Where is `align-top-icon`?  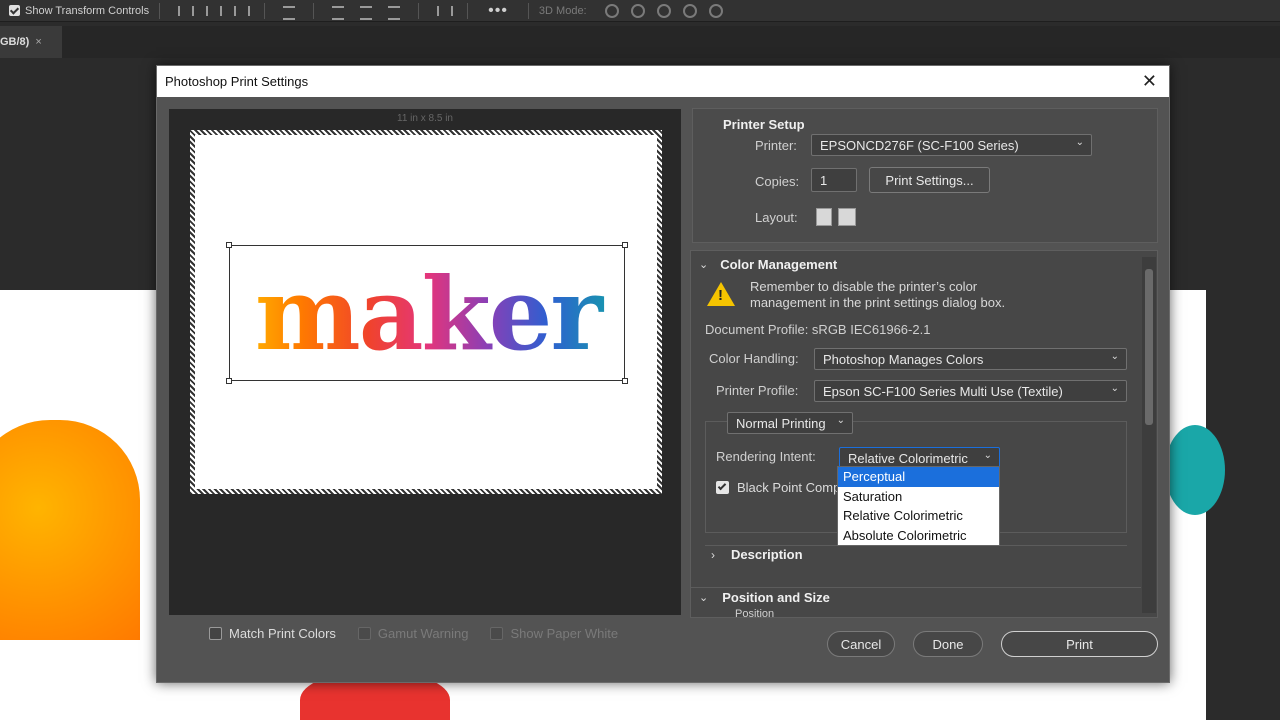 align-top-icon is located at coordinates (338, 12).